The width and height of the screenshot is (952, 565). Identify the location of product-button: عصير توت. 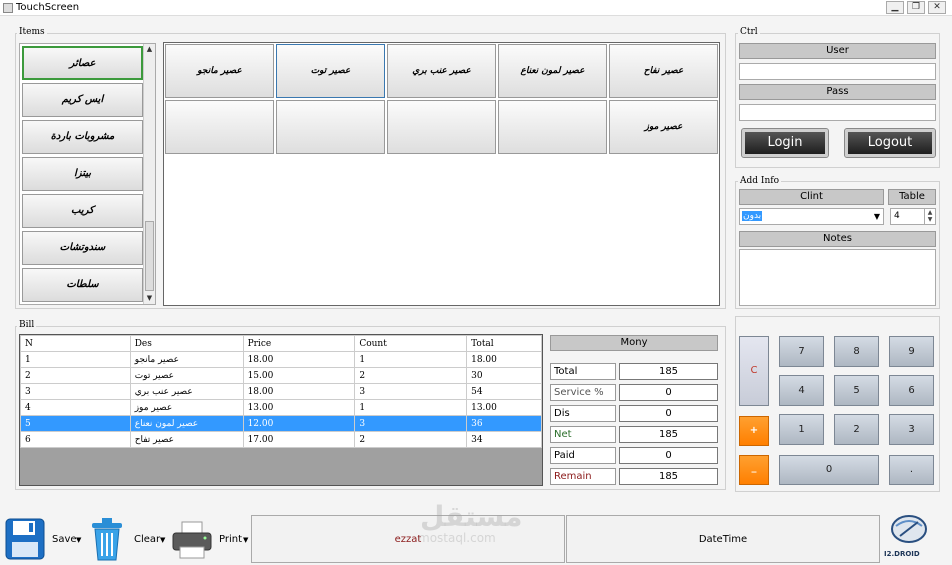
(330, 71).